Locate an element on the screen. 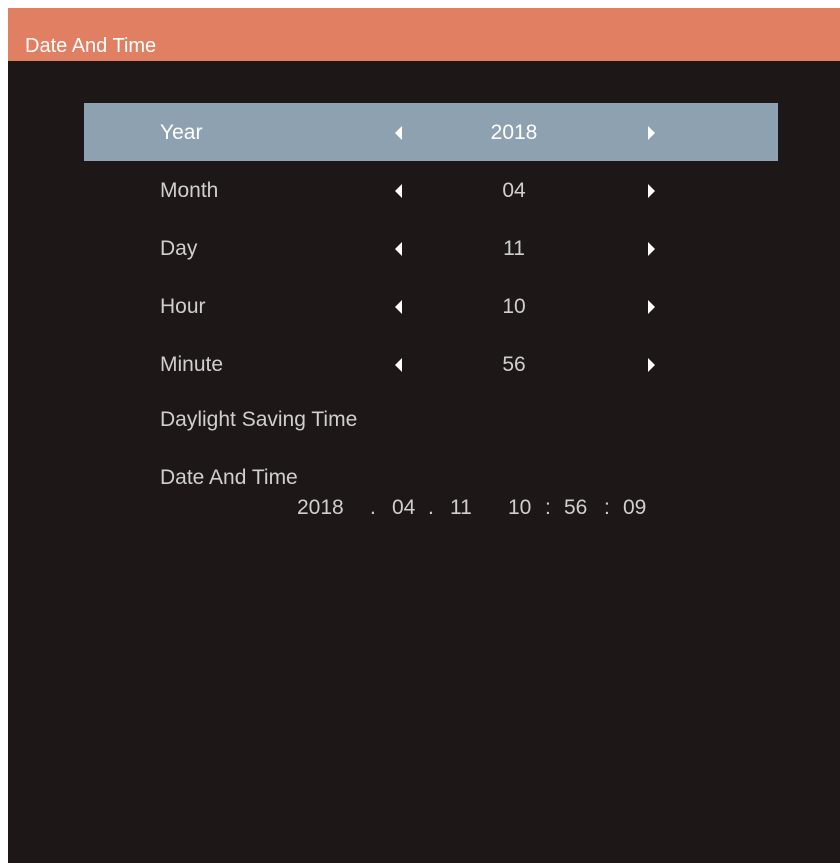 This screenshot has width=840, height=863. day-value: 11 is located at coordinates (514, 248).